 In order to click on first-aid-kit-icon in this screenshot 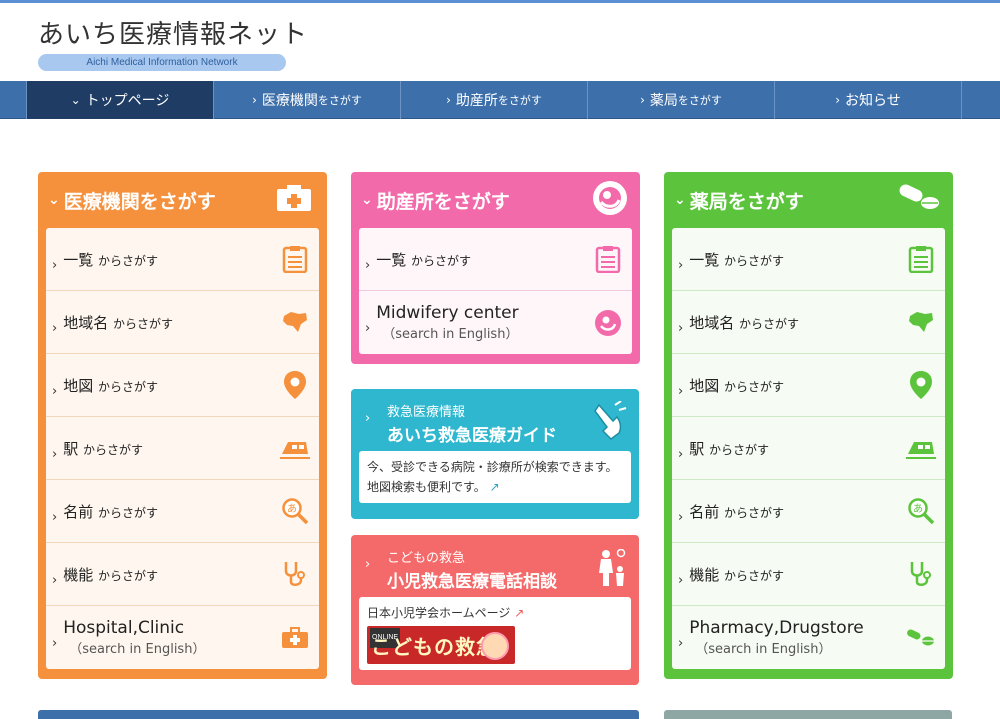, I will do `click(295, 638)`.